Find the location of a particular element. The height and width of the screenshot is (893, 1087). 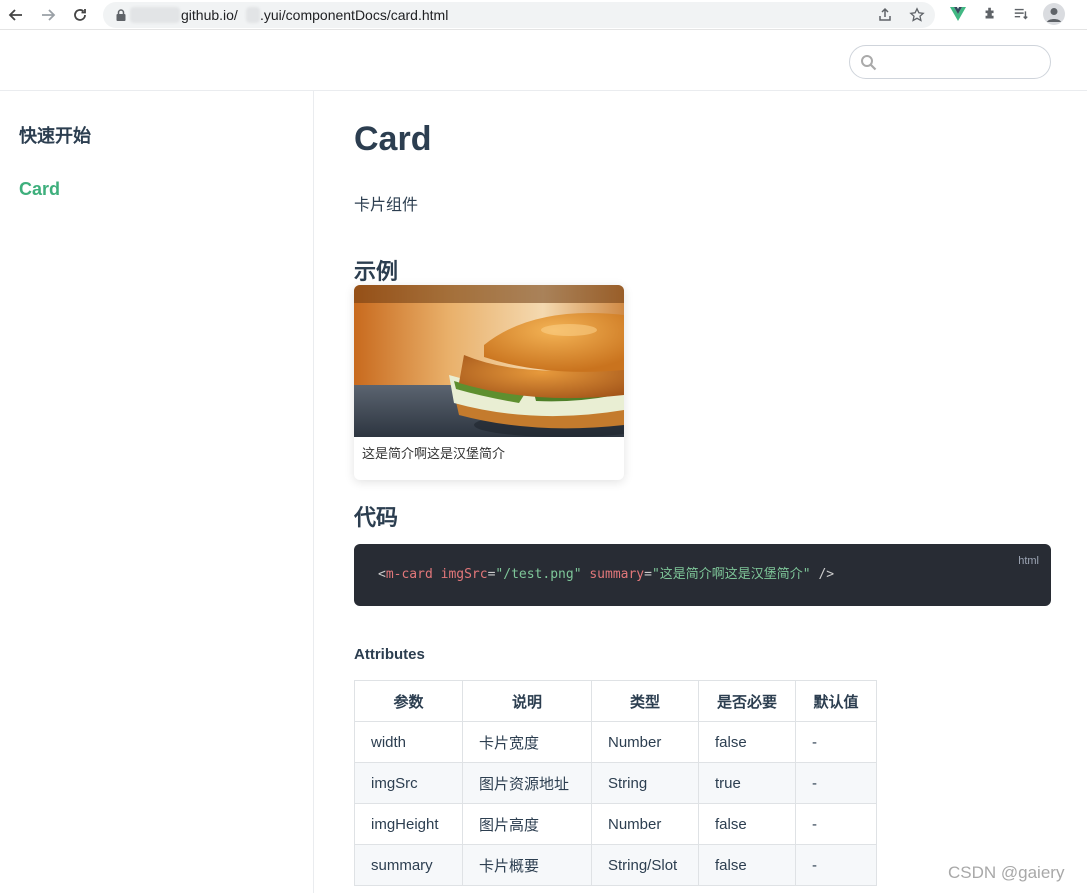

example-heading: 示例 is located at coordinates (376, 271).